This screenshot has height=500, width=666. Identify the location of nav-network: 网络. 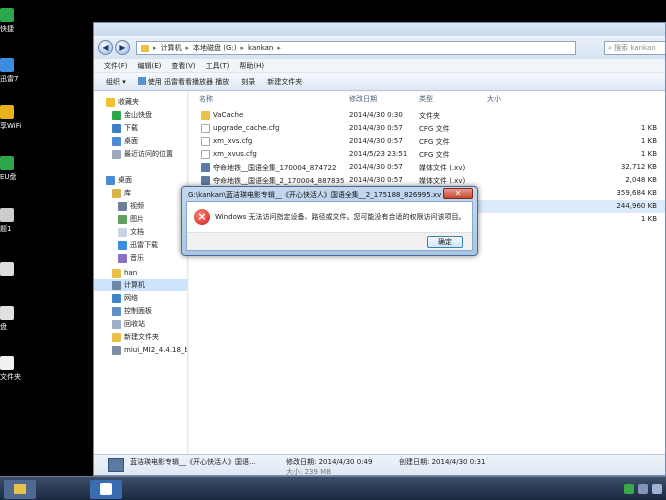
(125, 298).